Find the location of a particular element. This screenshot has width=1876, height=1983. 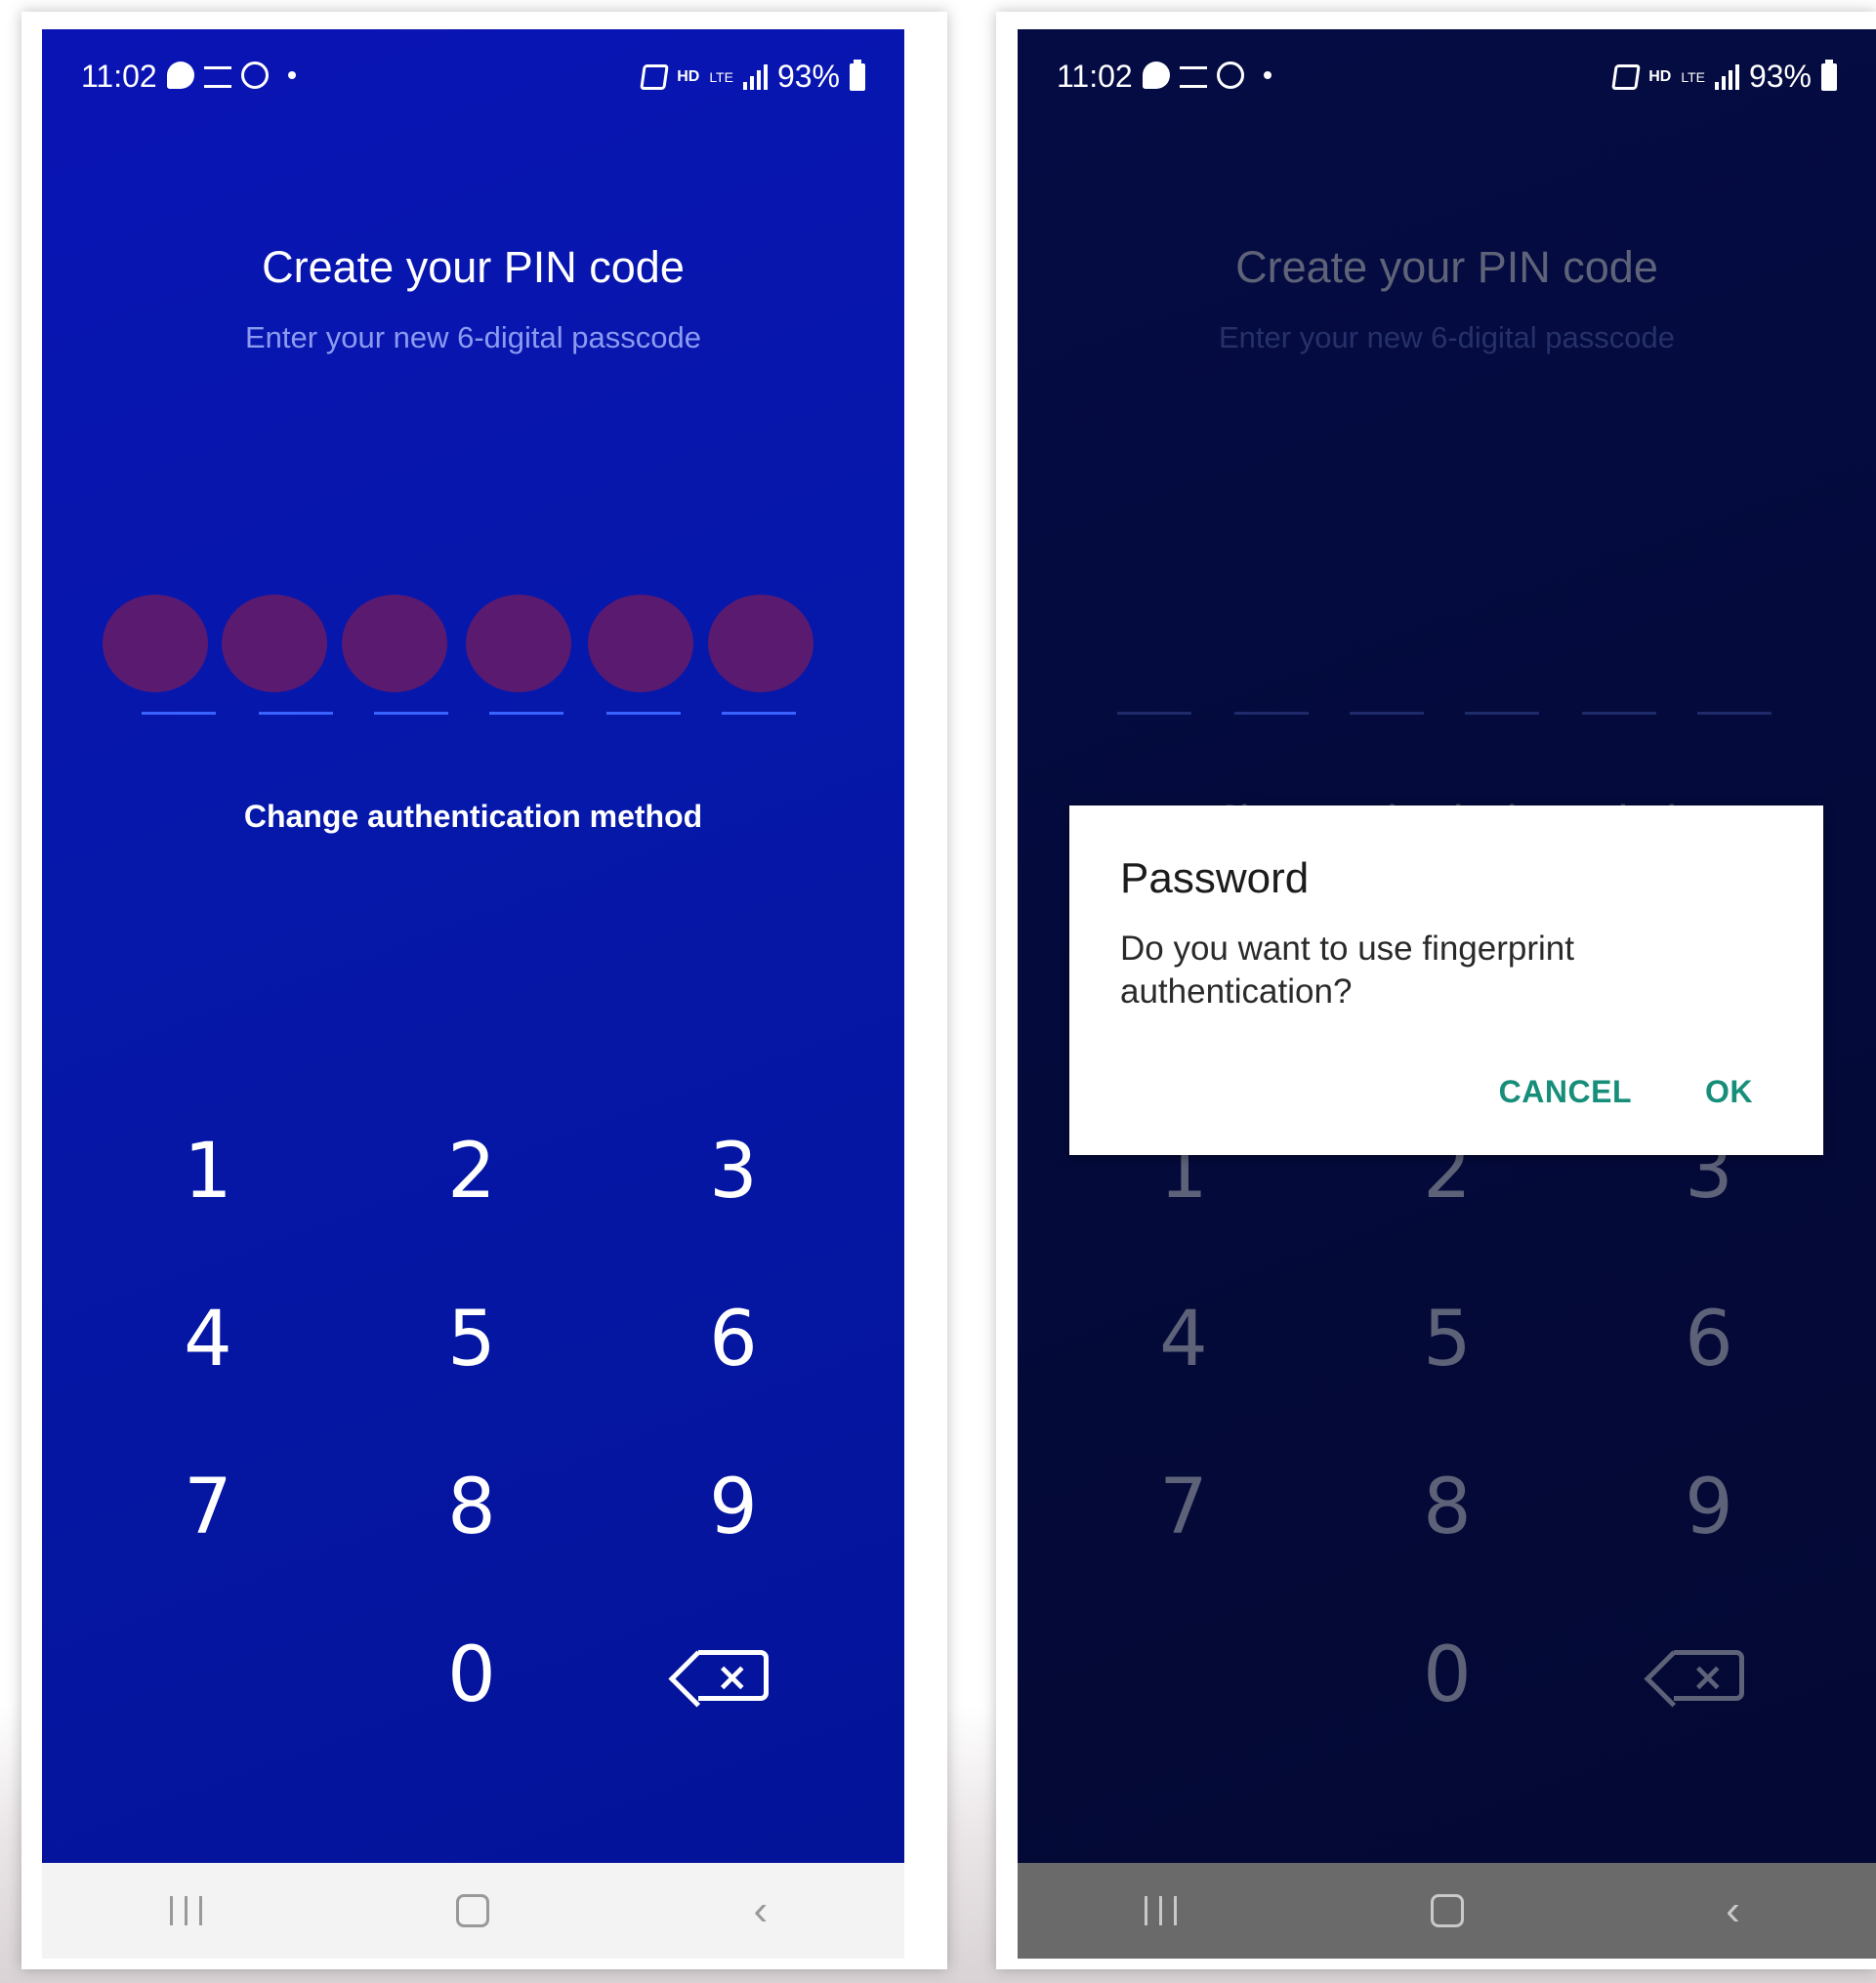

cancel-button: CANCEL is located at coordinates (1565, 1092).